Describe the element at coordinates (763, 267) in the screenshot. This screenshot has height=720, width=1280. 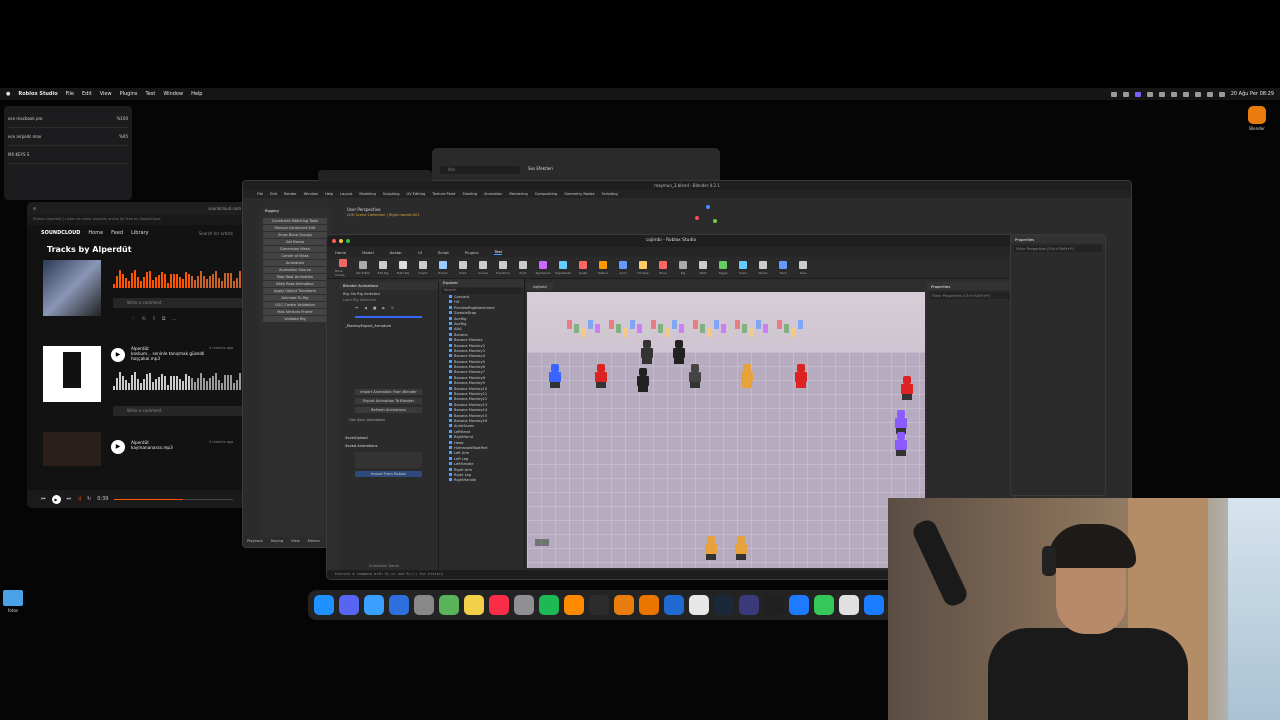
I see `ribbon-tool: Studio` at that location.